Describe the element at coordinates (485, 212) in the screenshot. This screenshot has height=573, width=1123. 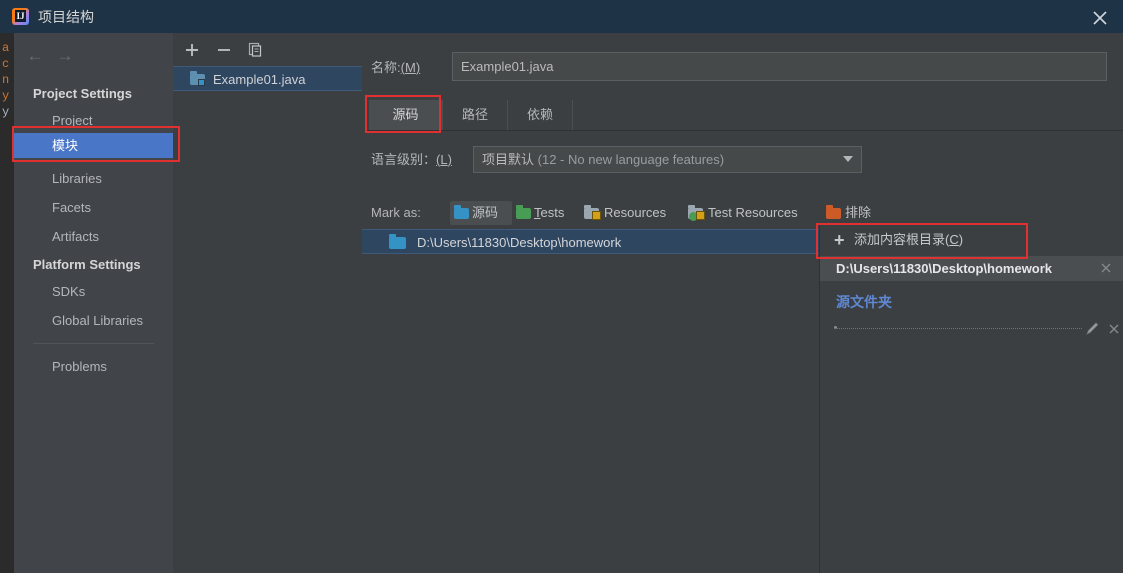
I see `mark-as-sources-label: 源码` at that location.